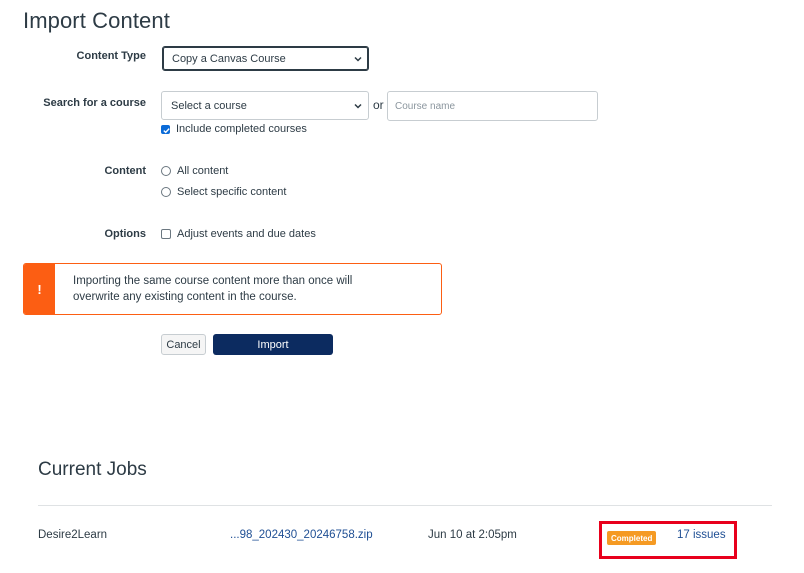 This screenshot has height=573, width=804. What do you see at coordinates (166, 234) in the screenshot?
I see `adjust-dates-checkbox` at bounding box center [166, 234].